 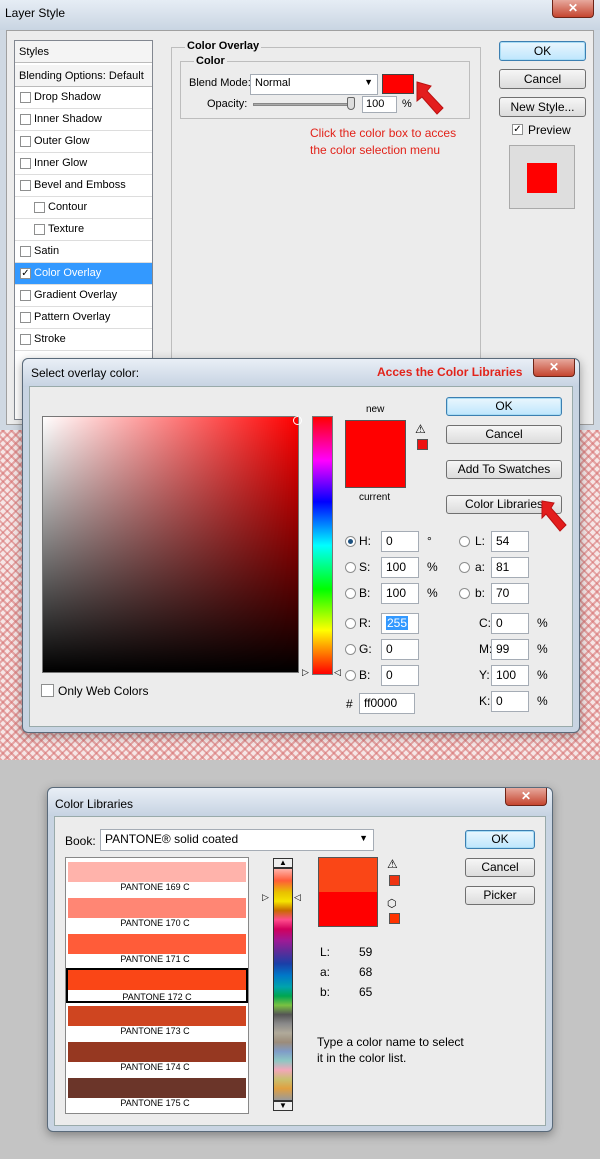 What do you see at coordinates (83, 120) in the screenshot?
I see `style-item-inner-shadow: Inner Shadow` at bounding box center [83, 120].